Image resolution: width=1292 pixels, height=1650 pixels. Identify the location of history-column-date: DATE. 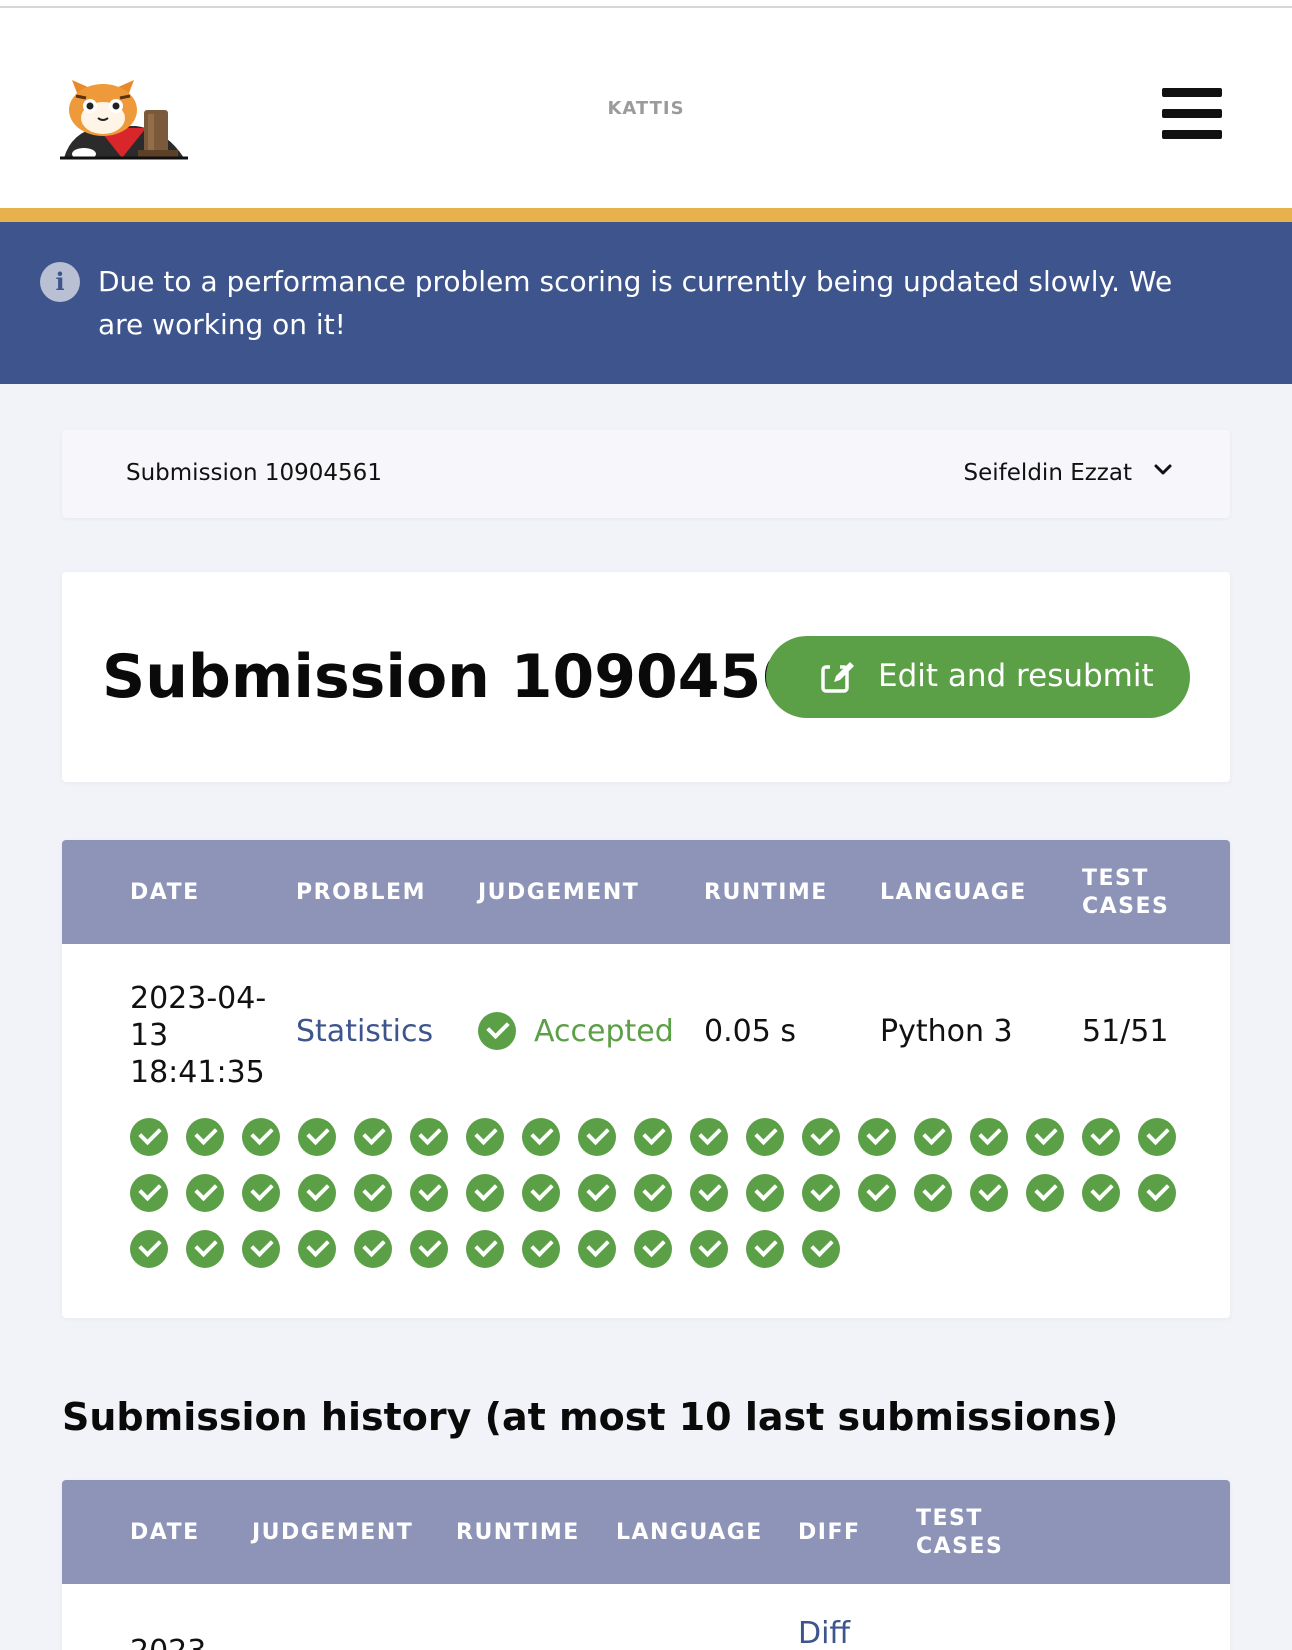
(165, 1532).